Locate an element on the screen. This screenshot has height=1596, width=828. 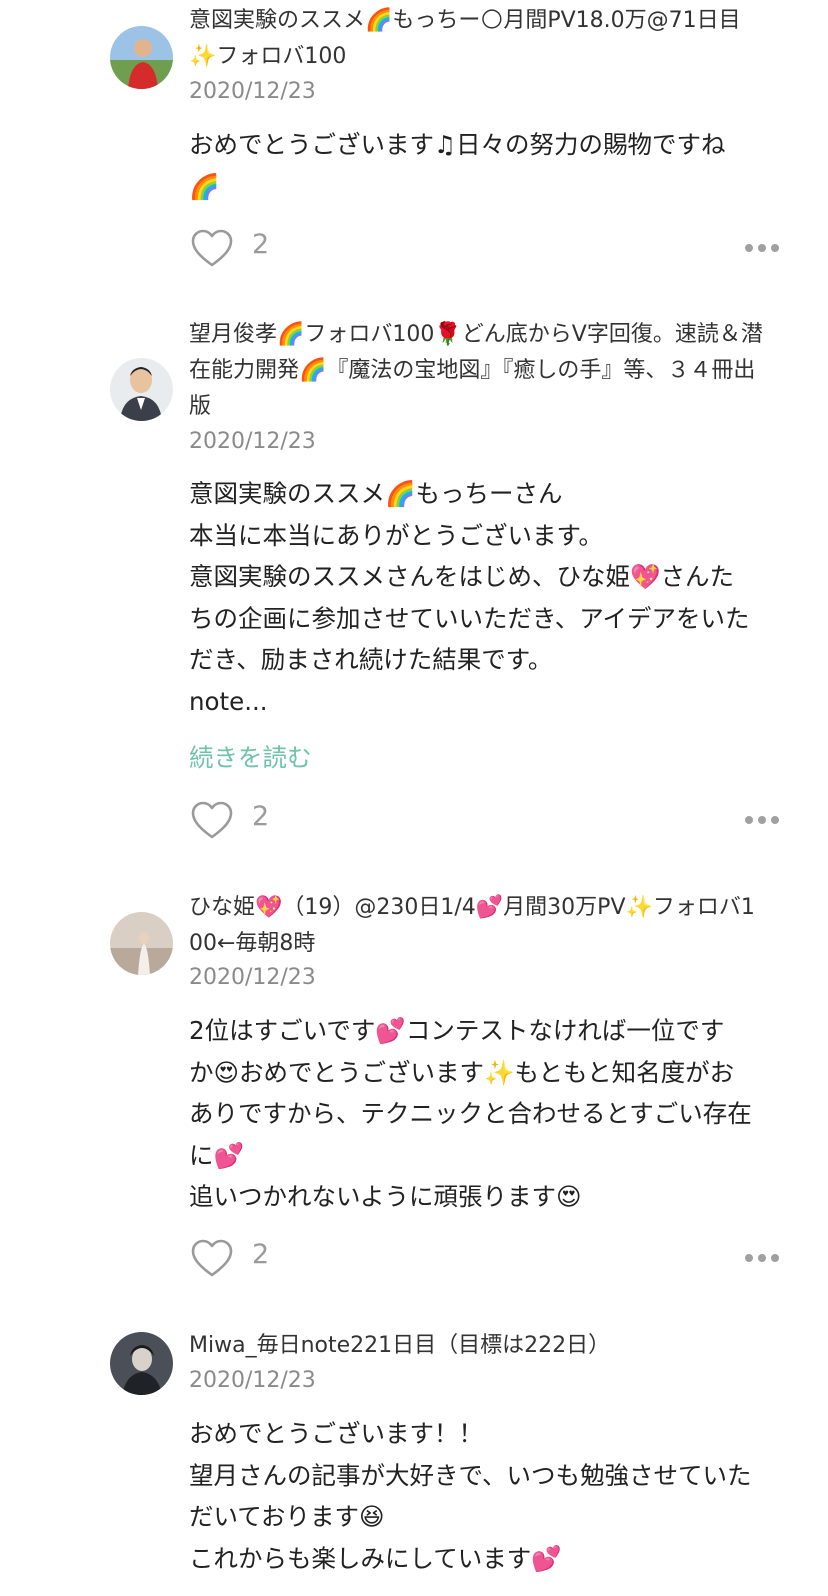
comment-author: ひな姫💖（19）@230日1/4💕月間30万PV✨フォロバ1 00←毎朝8時 is located at coordinates (489, 926).